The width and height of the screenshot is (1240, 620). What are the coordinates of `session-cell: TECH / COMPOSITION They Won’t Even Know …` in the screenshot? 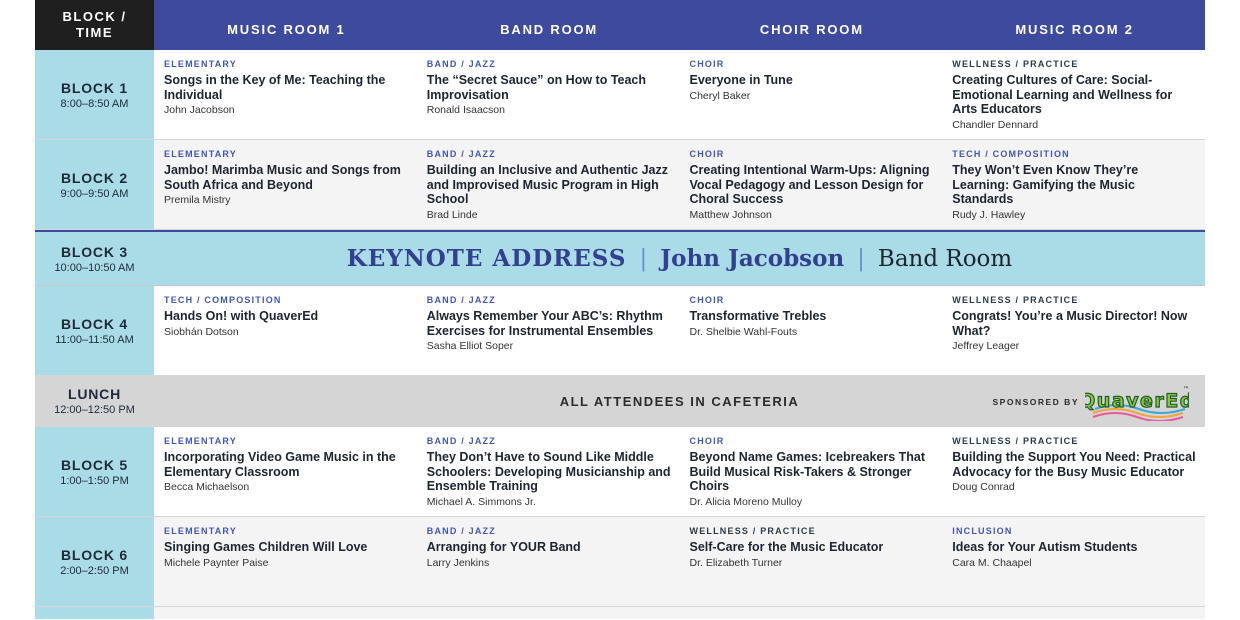 It's located at (1073, 184).